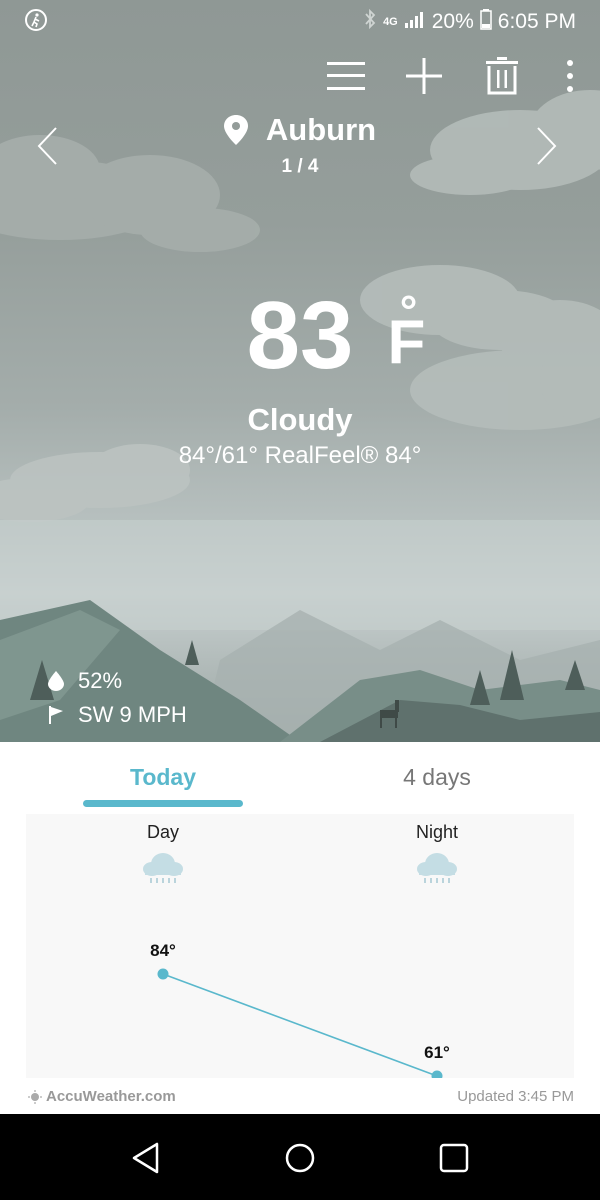 The image size is (600, 1200). Describe the element at coordinates (415, 22) in the screenshot. I see `signal-icon` at that location.